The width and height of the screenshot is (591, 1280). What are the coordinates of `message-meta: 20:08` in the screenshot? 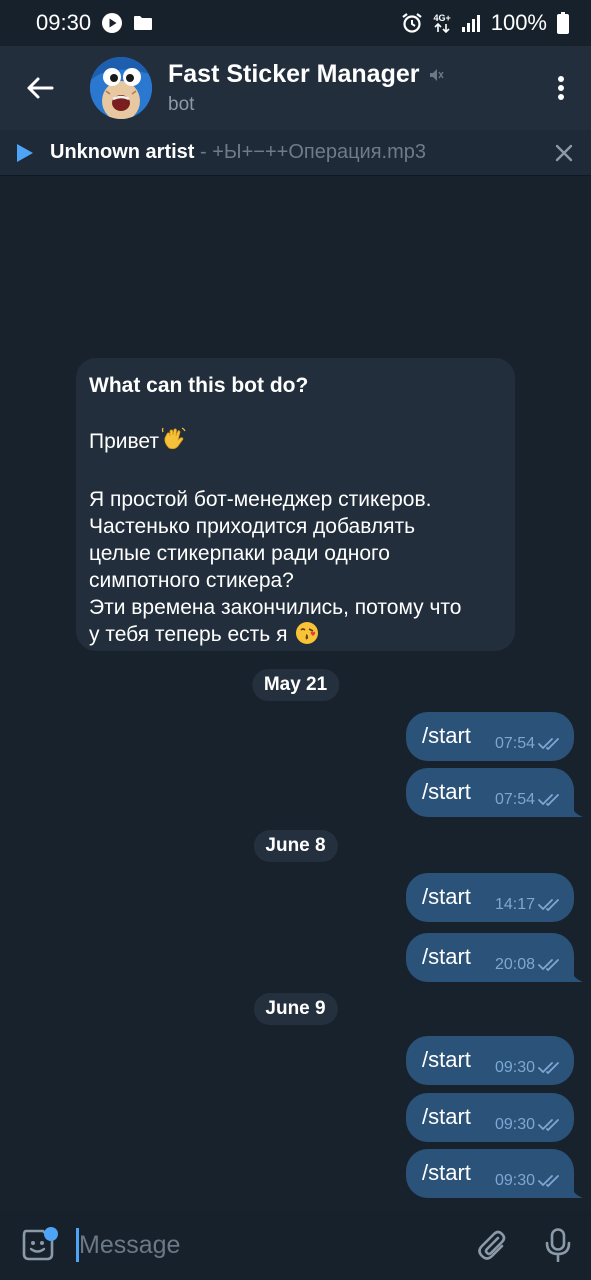 It's located at (529, 965).